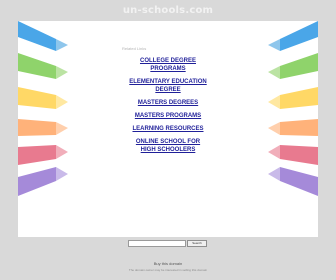 The image size is (336, 280). I want to click on link-line1: COLLEGE DEGREE, so click(167, 61).